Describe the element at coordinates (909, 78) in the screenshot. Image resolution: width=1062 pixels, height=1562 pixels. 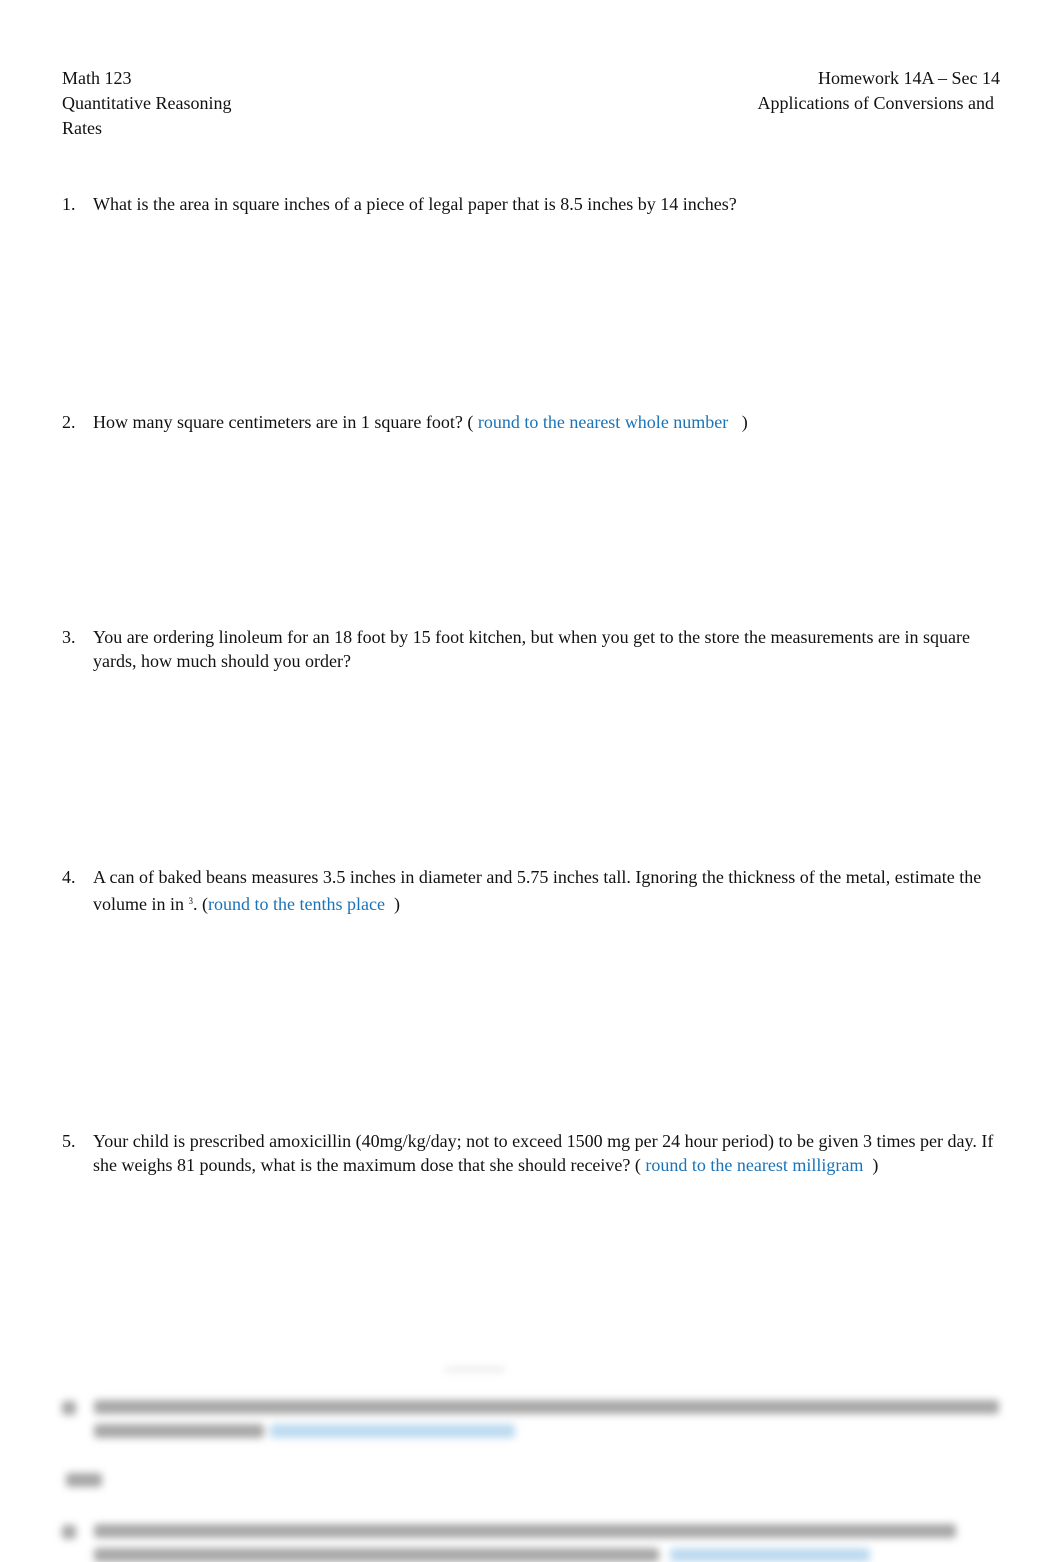
I see `assignment-title: Homework 14A – Sec 14` at that location.